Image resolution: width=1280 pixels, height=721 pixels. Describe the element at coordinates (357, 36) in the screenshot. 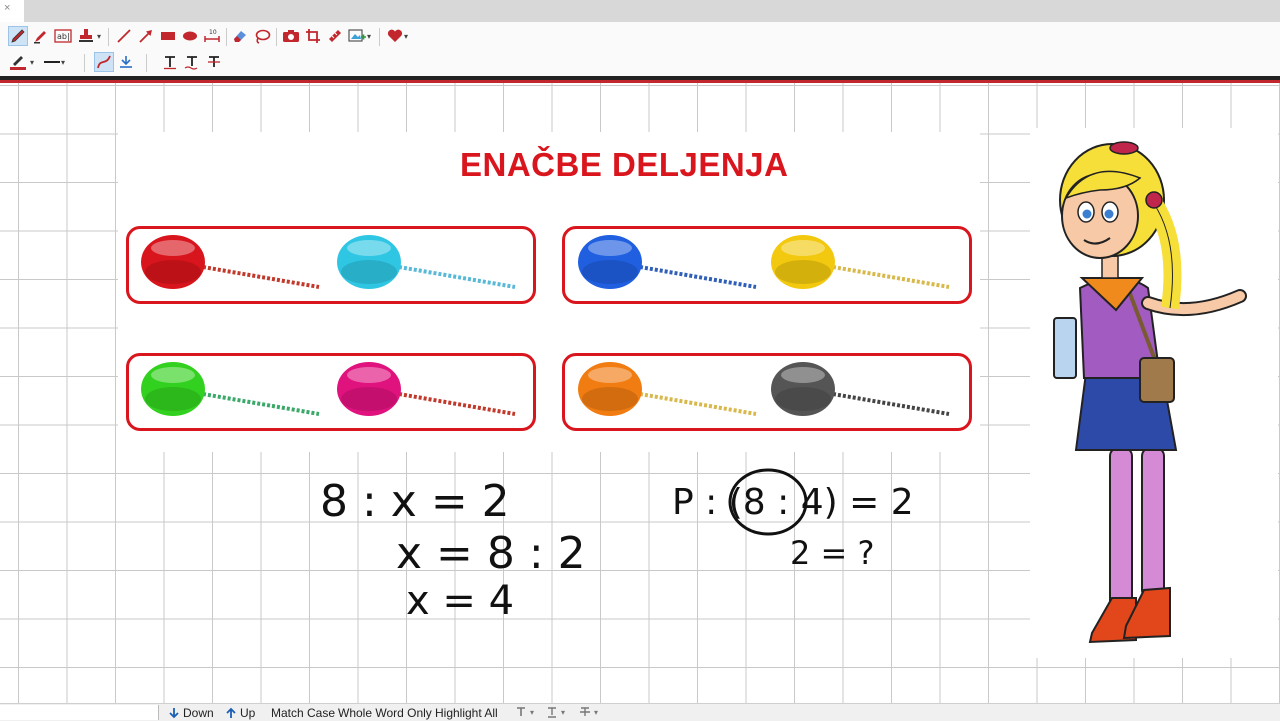

I see `insert-image-icon` at that location.